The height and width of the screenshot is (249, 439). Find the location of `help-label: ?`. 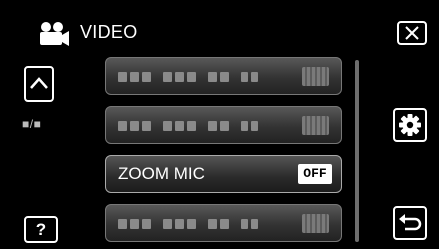

help-label: ? is located at coordinates (41, 229).